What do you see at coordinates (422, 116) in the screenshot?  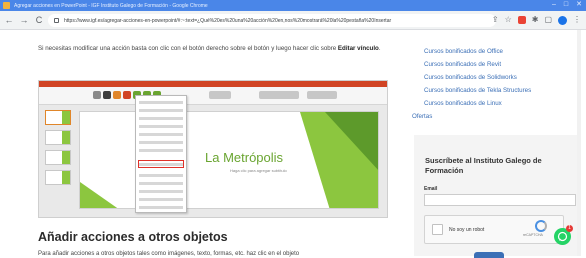 I see `sidebar-link-offers: Ofertas` at bounding box center [422, 116].